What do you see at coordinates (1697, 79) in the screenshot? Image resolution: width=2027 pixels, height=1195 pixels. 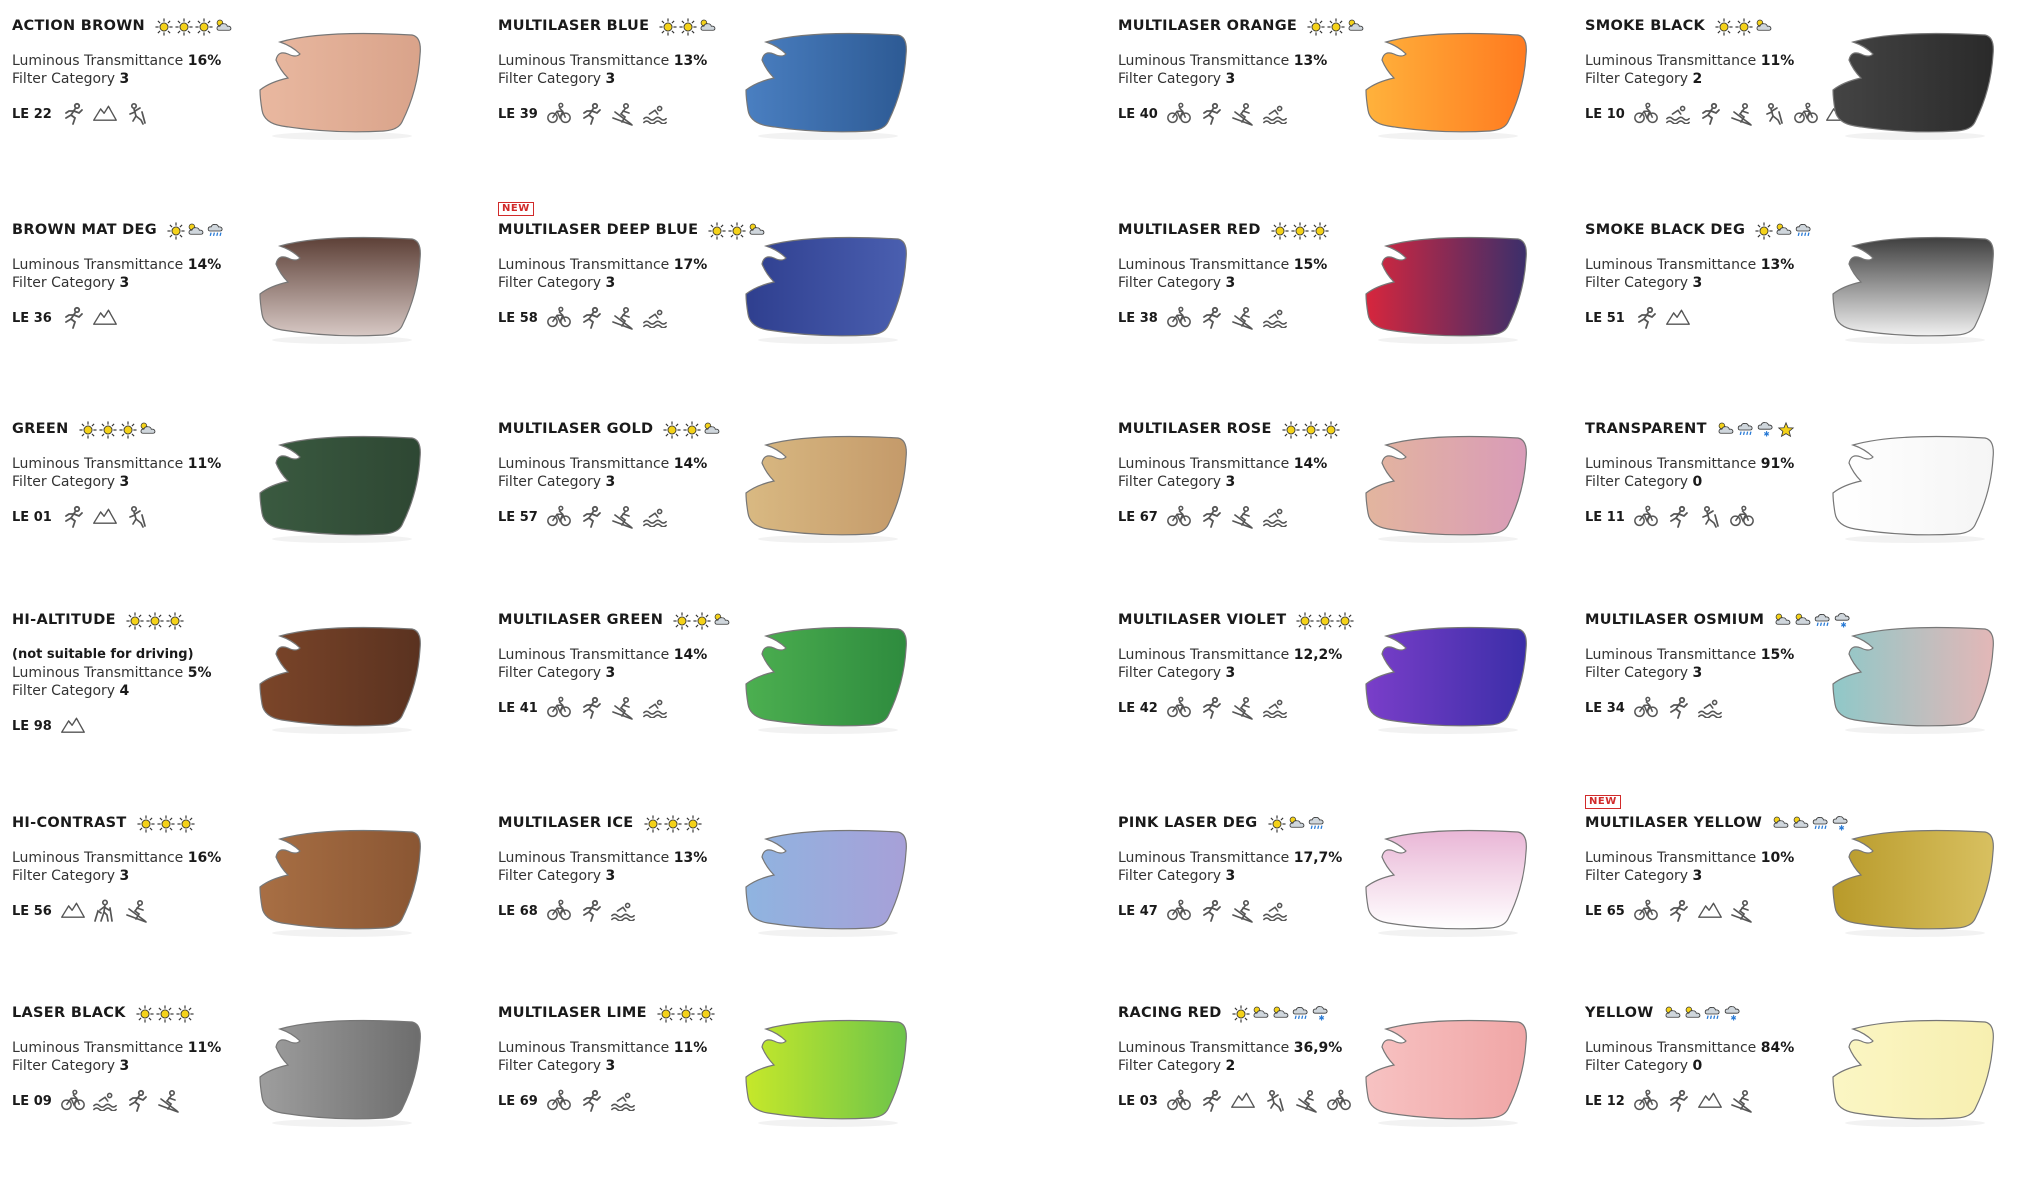 I see `fc-value: 2` at bounding box center [1697, 79].